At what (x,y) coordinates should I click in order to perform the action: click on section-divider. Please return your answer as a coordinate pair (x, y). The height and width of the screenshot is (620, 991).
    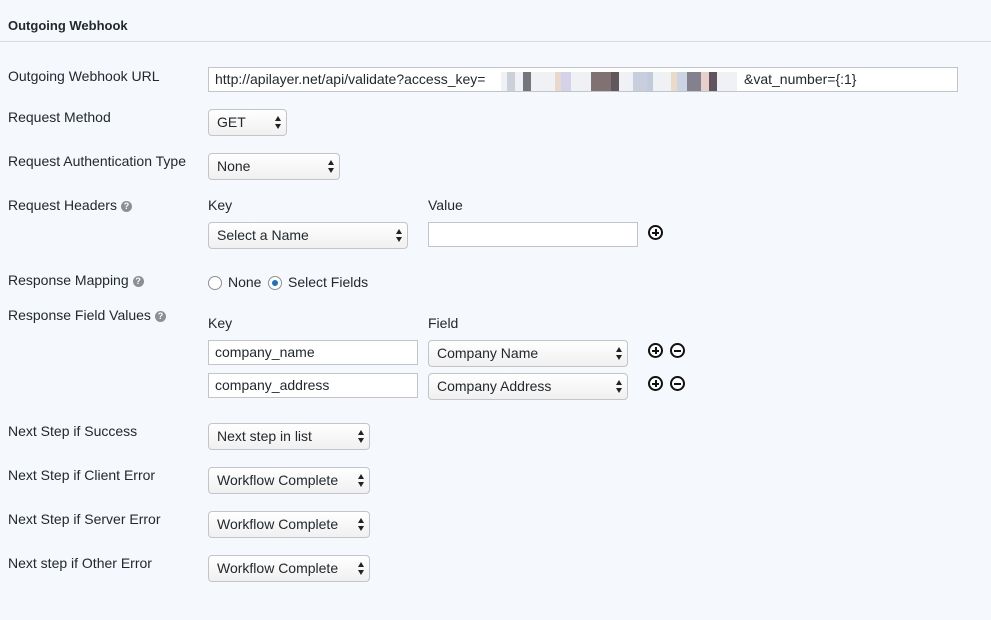
    Looking at the image, I should click on (495, 41).